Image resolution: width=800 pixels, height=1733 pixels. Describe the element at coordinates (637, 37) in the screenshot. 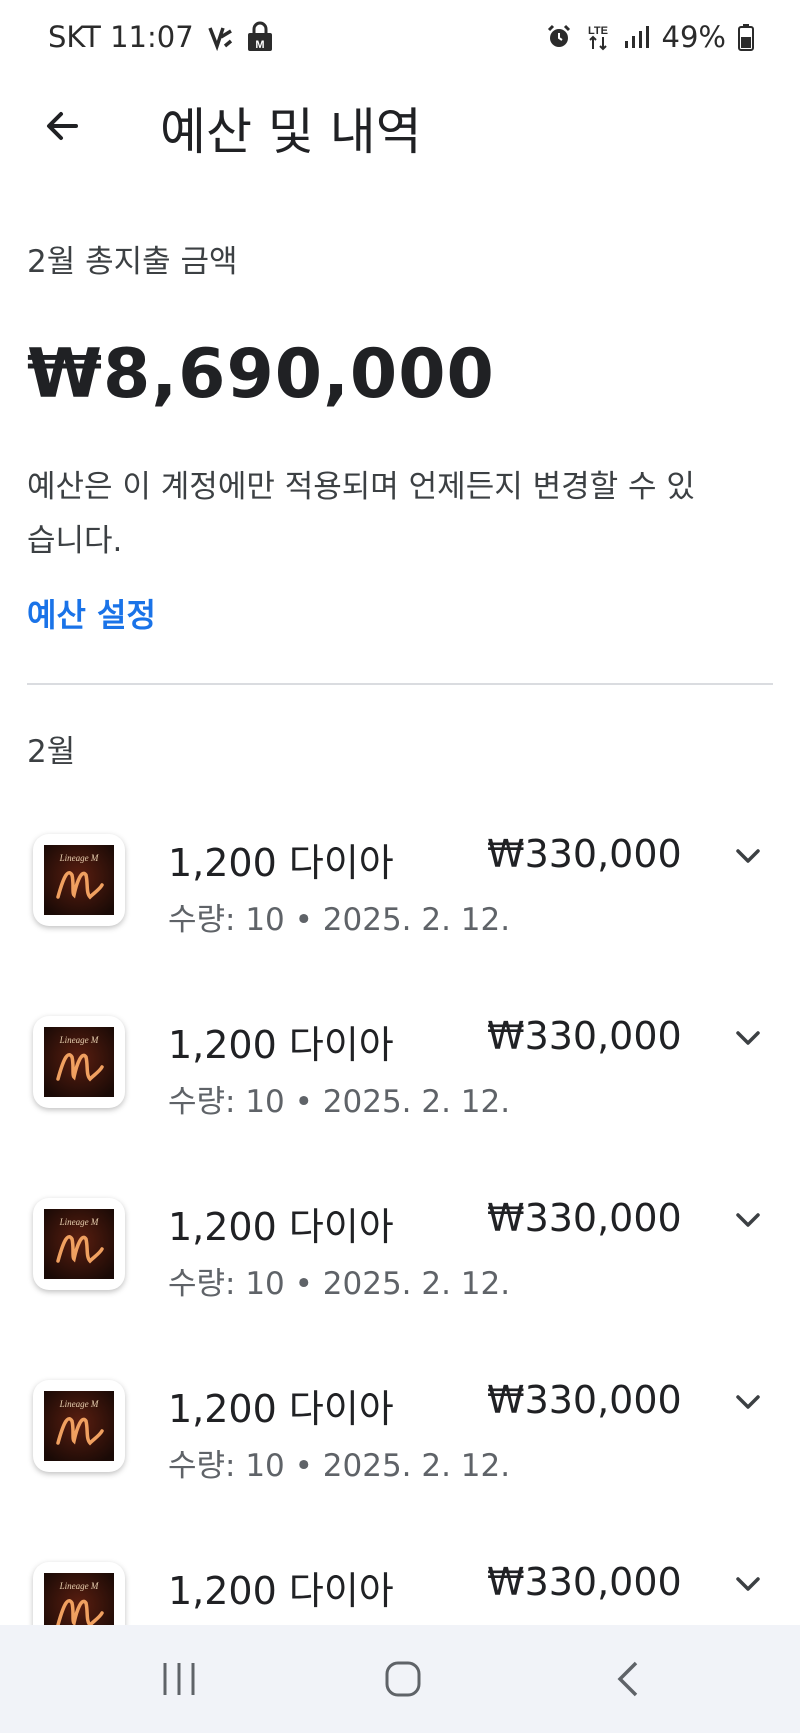

I see `signal-icon` at that location.